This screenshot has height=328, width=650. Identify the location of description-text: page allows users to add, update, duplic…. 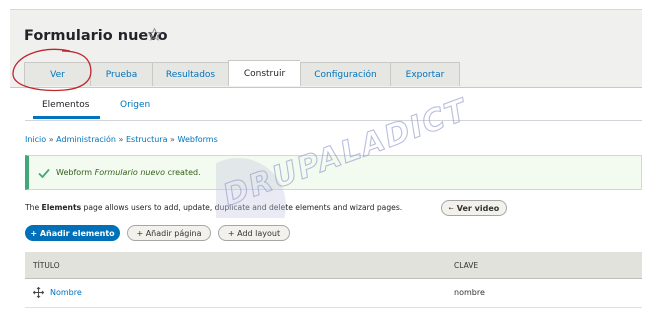
(243, 207).